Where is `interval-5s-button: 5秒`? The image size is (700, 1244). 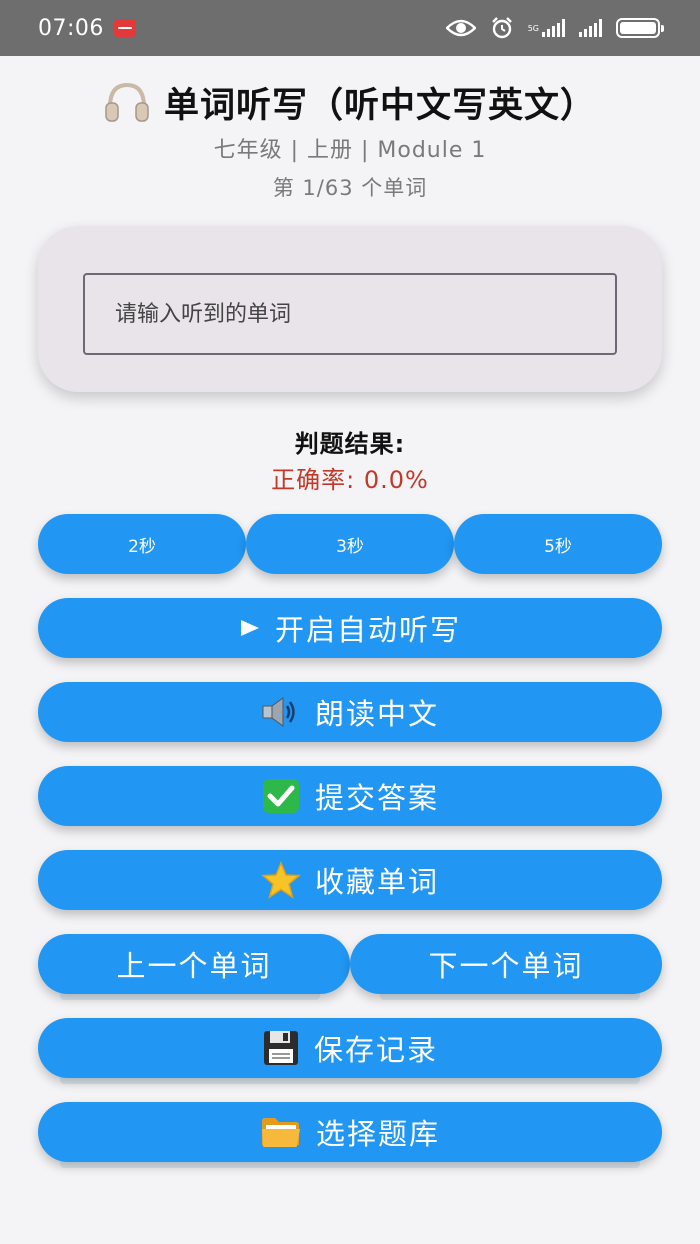 interval-5s-button: 5秒 is located at coordinates (558, 544).